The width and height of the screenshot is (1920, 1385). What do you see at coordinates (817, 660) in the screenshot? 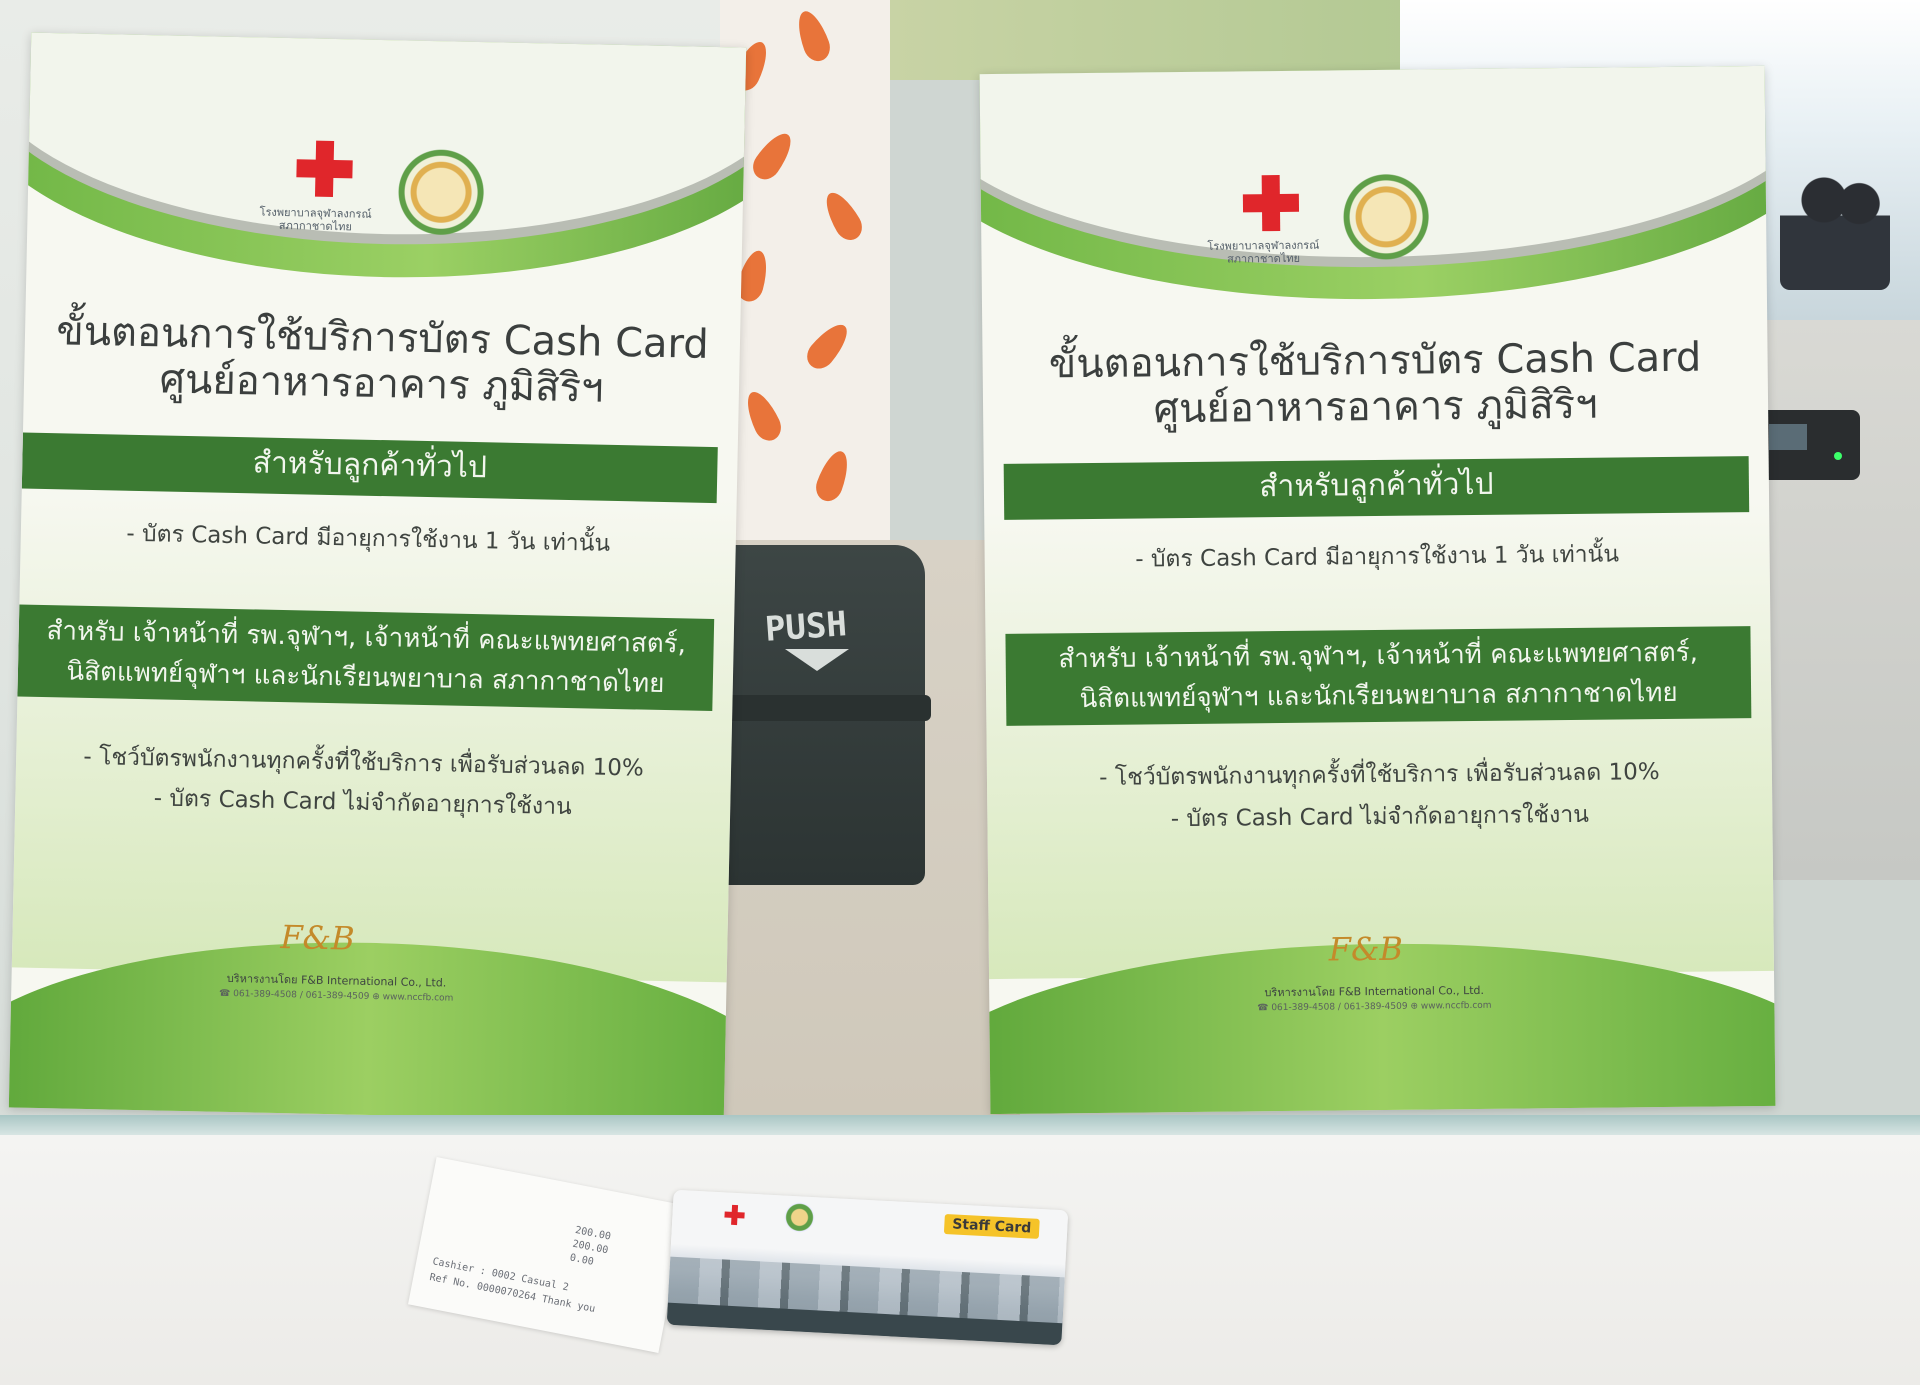
I see `bin-arrow-icon` at bounding box center [817, 660].